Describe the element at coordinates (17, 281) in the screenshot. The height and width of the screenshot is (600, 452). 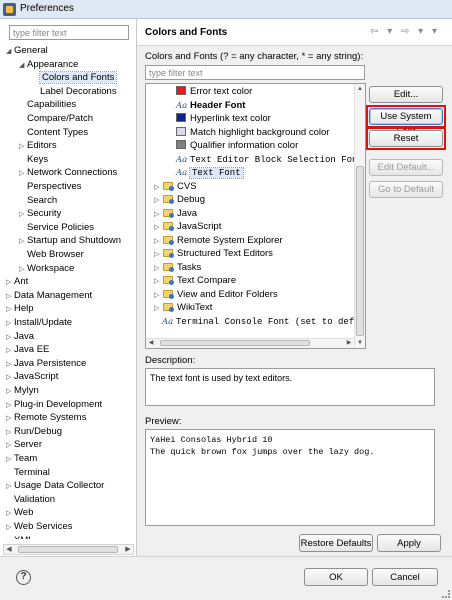
I see `tree-item-ant: ▷ Ant` at that location.